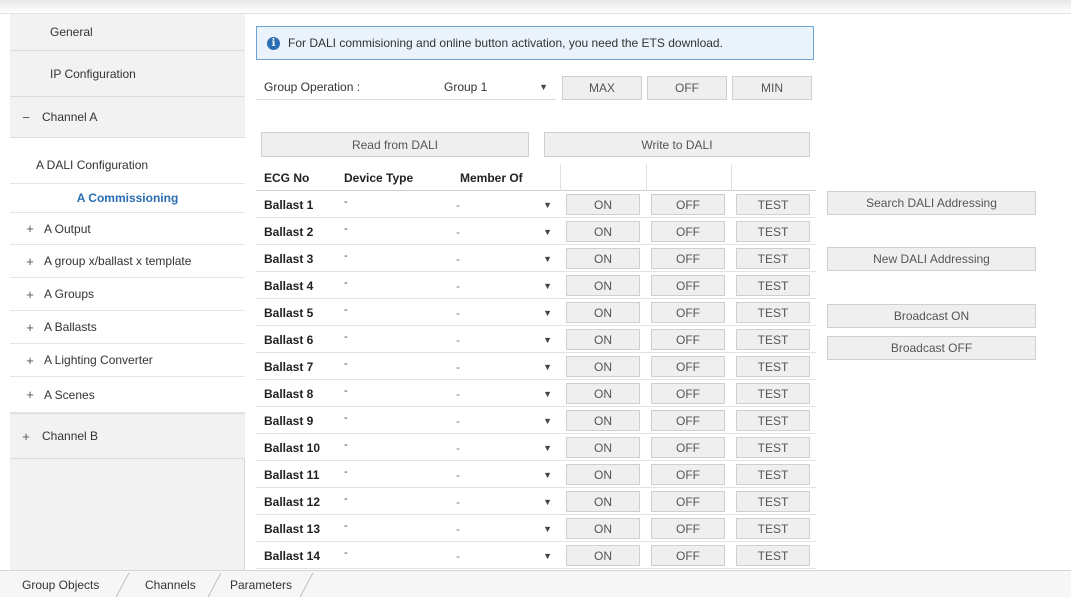 The width and height of the screenshot is (1071, 597). What do you see at coordinates (496, 87) in the screenshot?
I see `group-select: Group 1 ▼` at bounding box center [496, 87].